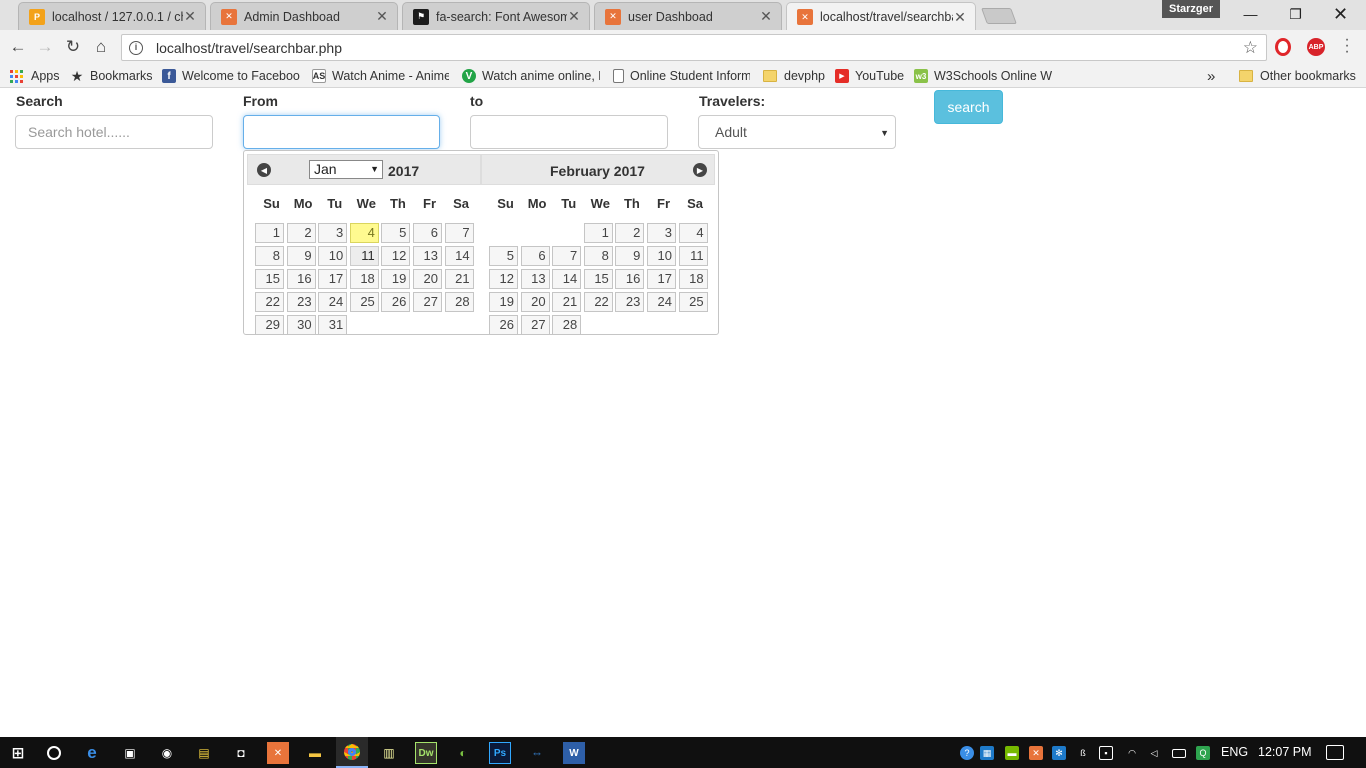  I want to click on restore-icon: ❐, so click(1295, 14).